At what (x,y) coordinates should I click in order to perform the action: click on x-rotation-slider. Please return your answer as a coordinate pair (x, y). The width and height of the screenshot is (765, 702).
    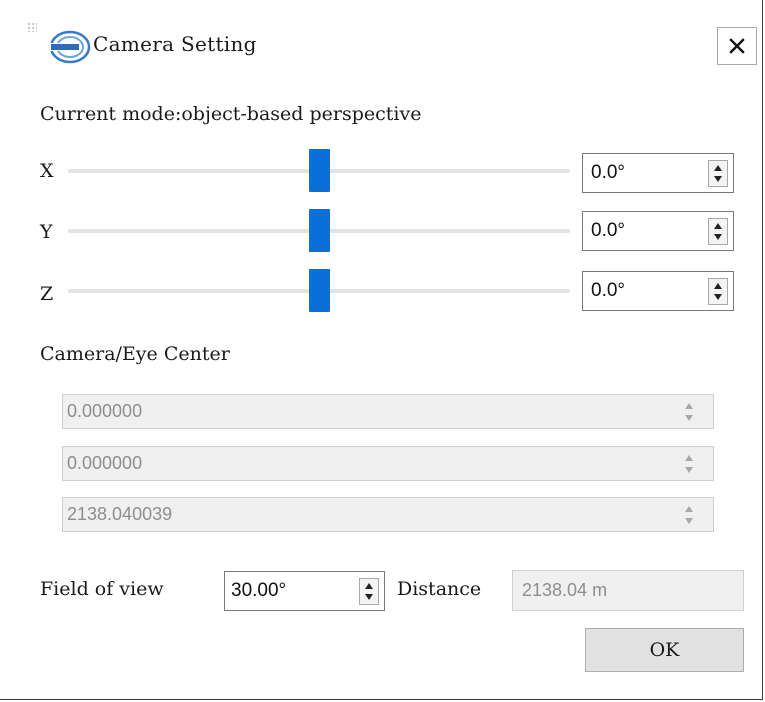
    Looking at the image, I should click on (319, 170).